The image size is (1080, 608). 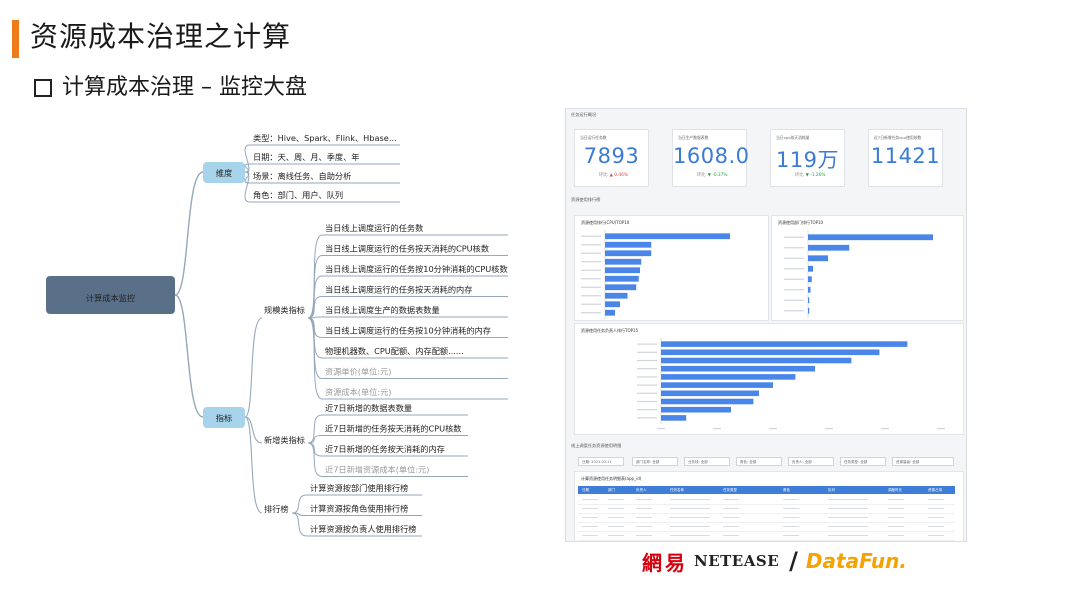 What do you see at coordinates (585, 490) in the screenshot?
I see `table-column-header: 日期` at bounding box center [585, 490].